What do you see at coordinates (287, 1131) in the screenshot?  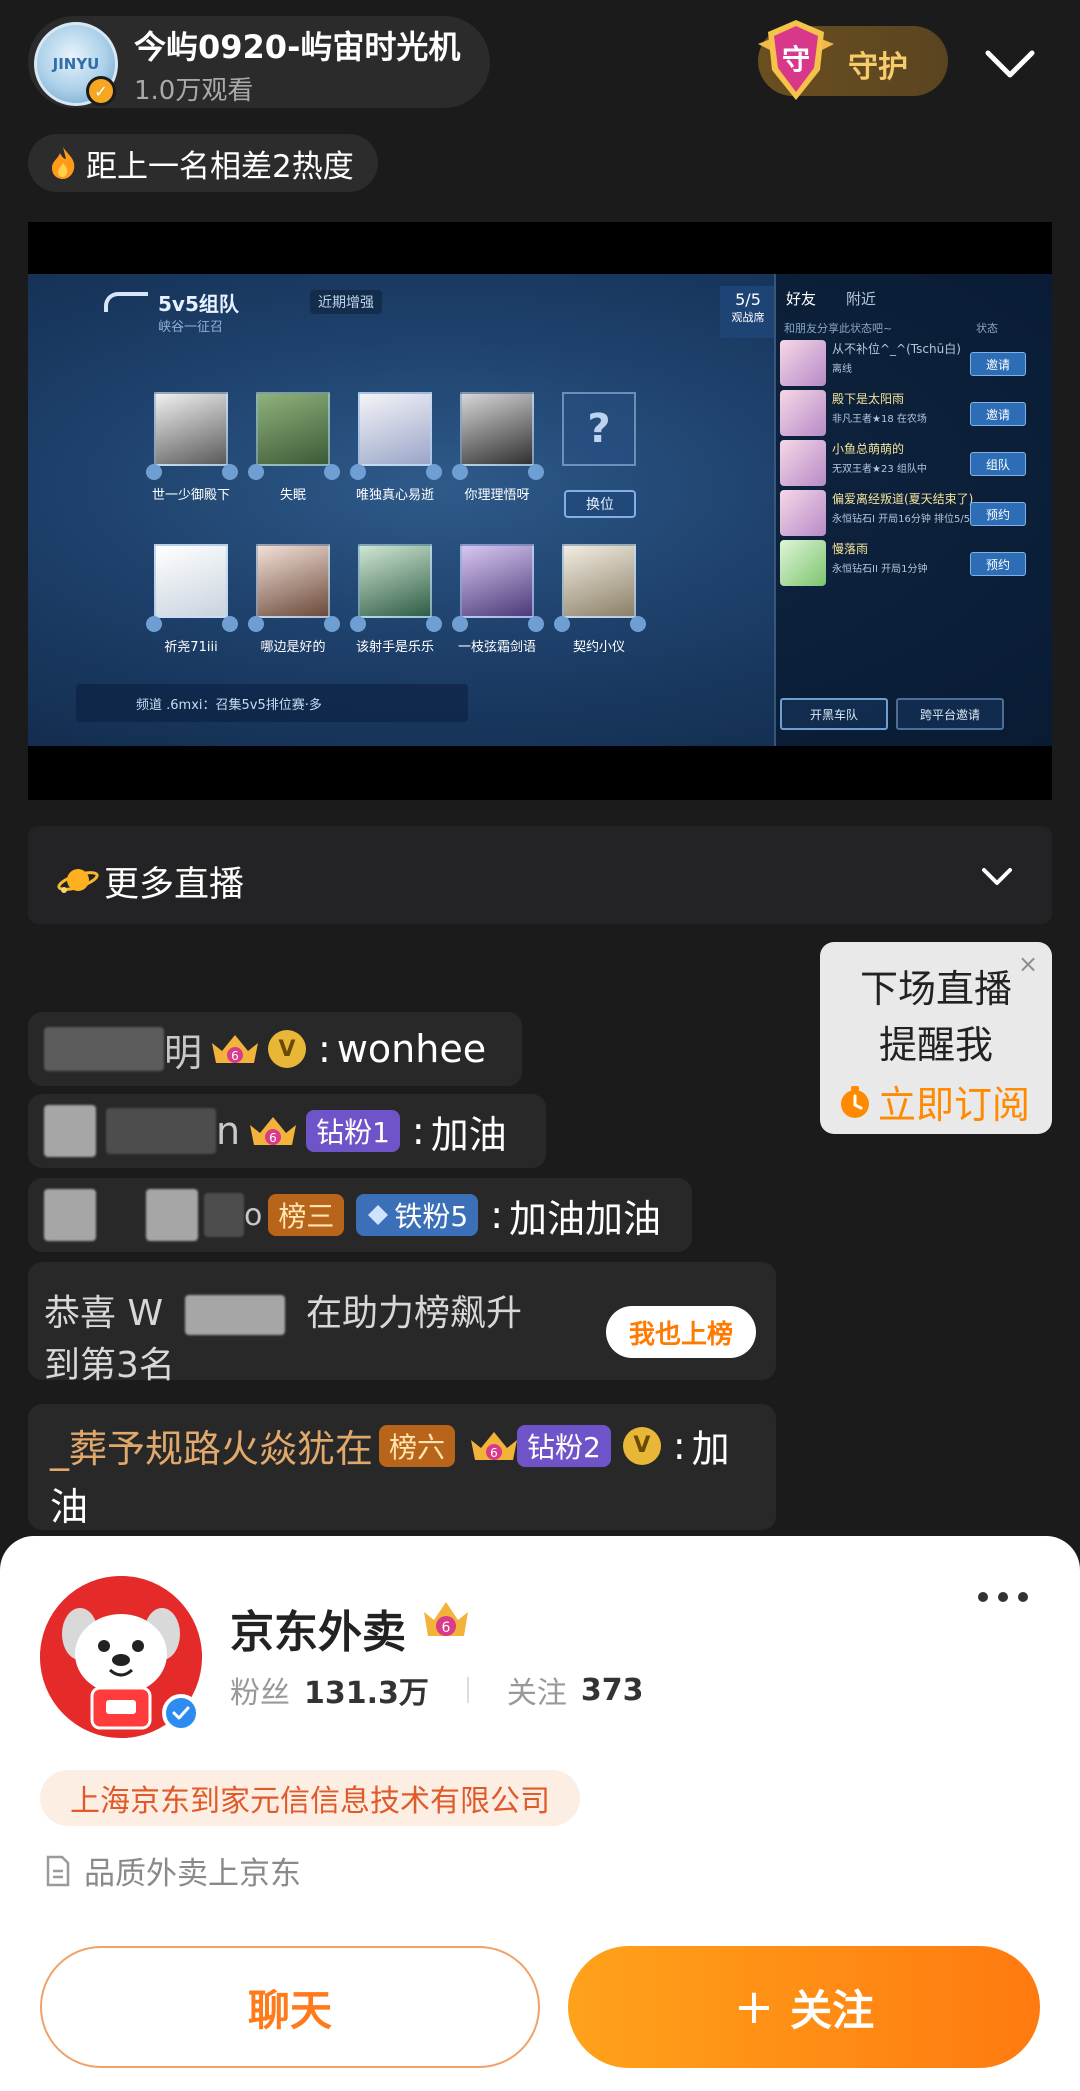 I see `chat-message: n 6 钻粉1 : 加油` at bounding box center [287, 1131].